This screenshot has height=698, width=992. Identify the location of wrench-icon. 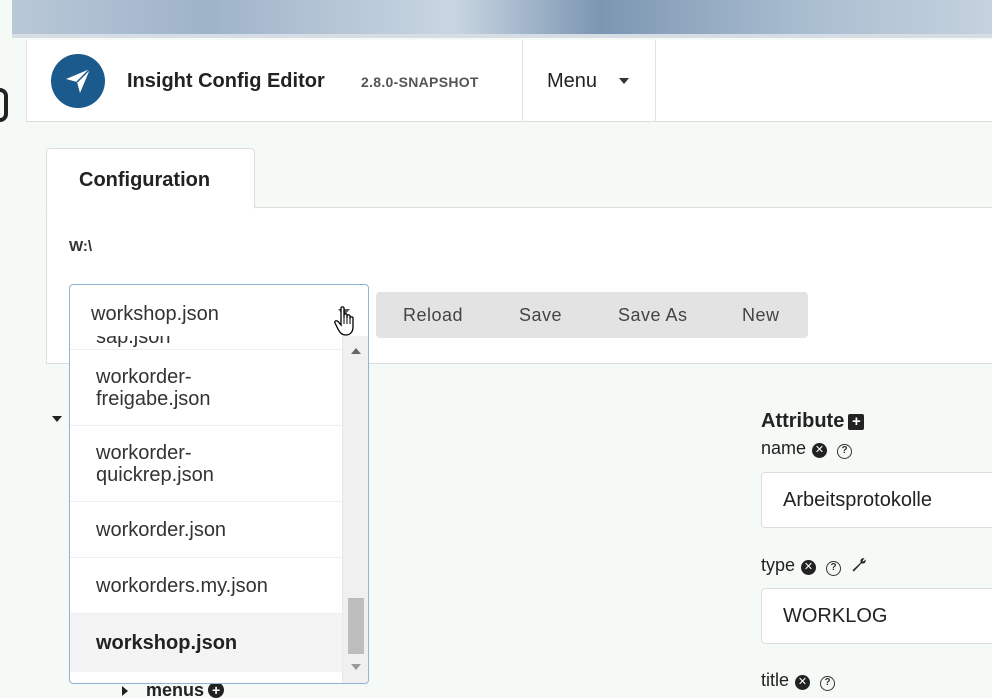
(859, 565).